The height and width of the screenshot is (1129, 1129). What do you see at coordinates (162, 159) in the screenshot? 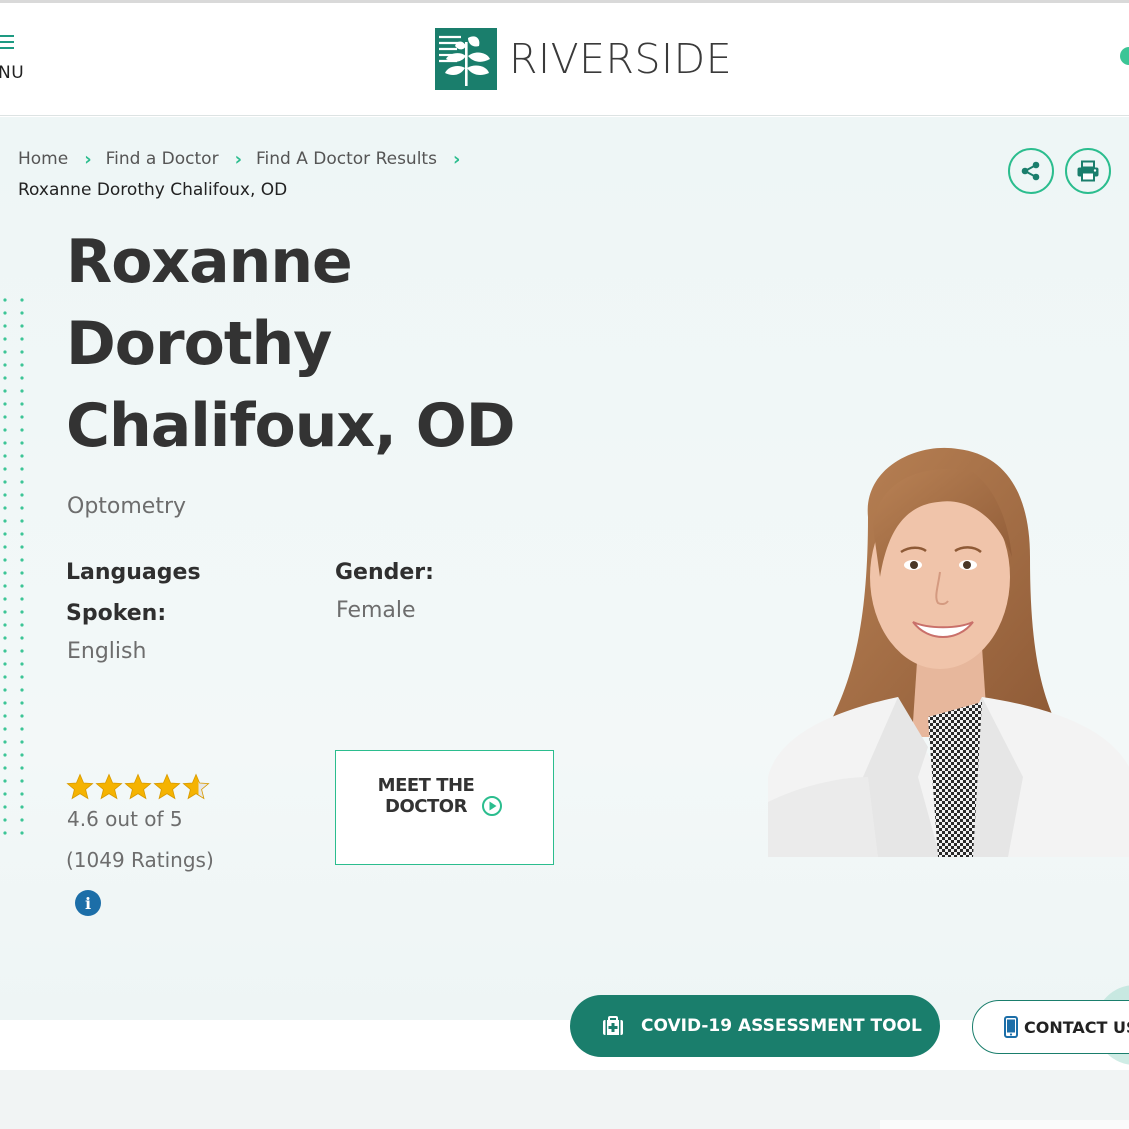
I see `breadcrumb-find-a-doctor: Find a Doctor` at bounding box center [162, 159].